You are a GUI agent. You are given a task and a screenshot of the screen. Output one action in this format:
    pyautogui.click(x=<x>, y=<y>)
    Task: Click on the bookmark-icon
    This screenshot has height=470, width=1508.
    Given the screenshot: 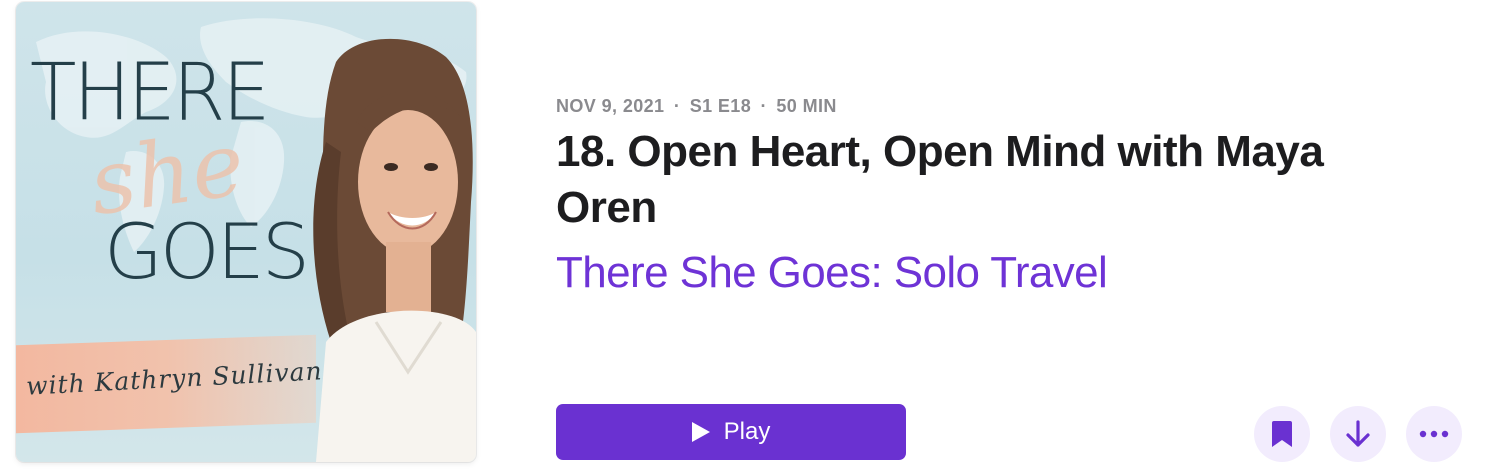 What is the action you would take?
    pyautogui.click(x=1282, y=434)
    